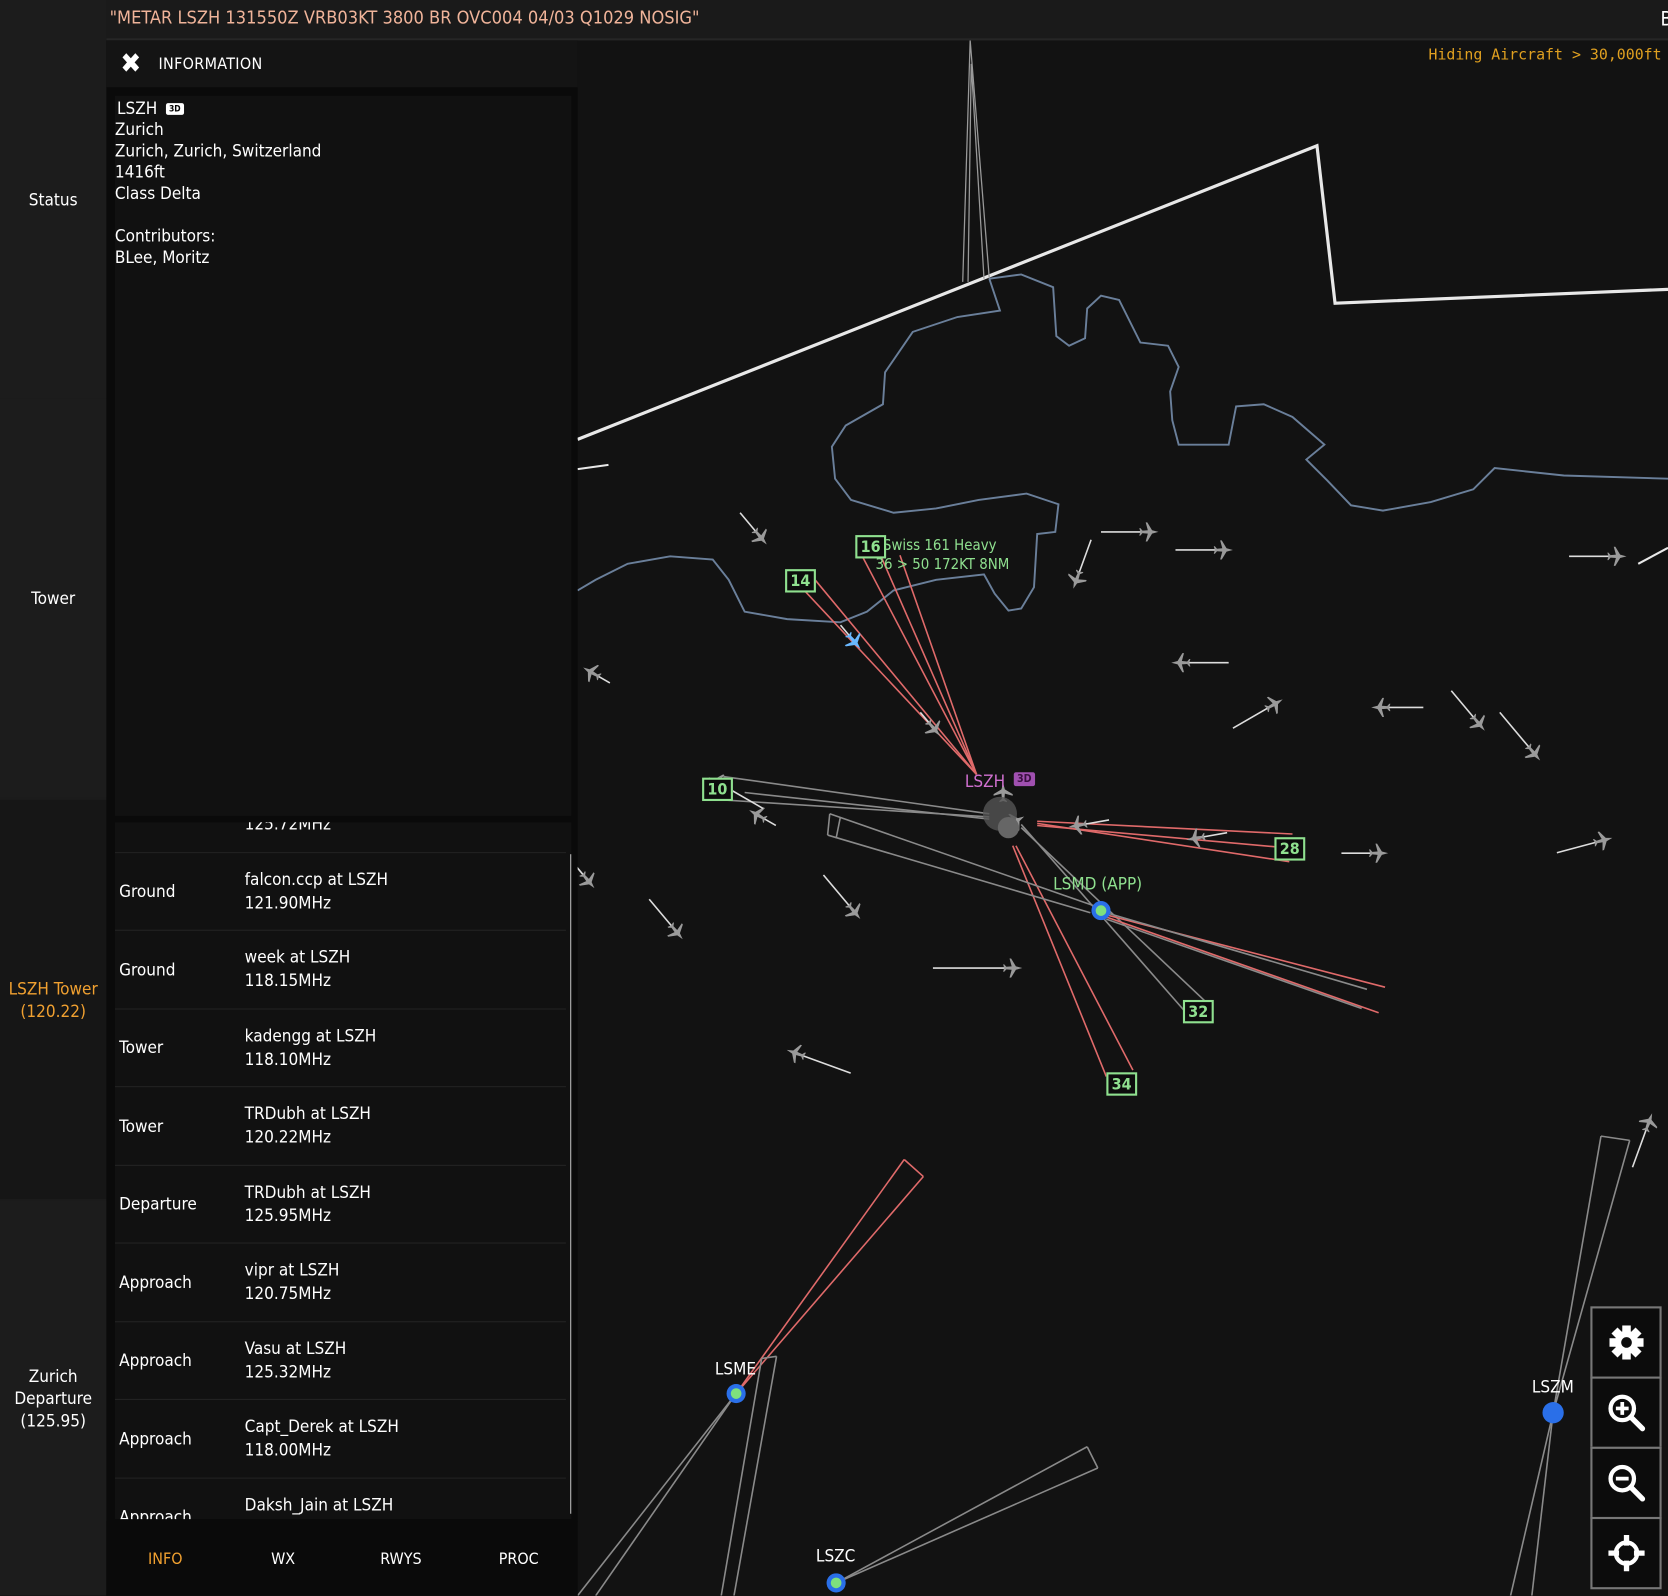 This screenshot has width=1668, height=1596. I want to click on panel-title: INFORMATION, so click(210, 64).